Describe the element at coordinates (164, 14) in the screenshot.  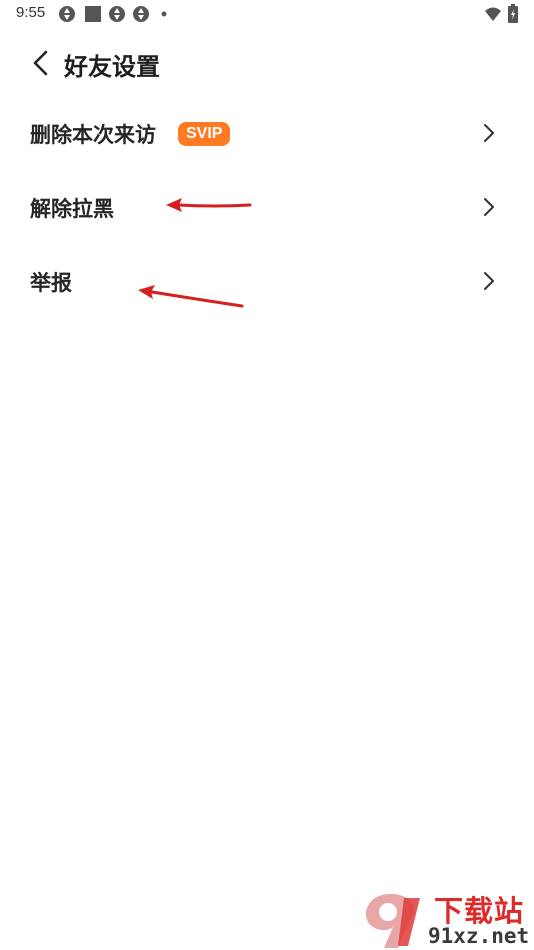
I see `dot-icon` at that location.